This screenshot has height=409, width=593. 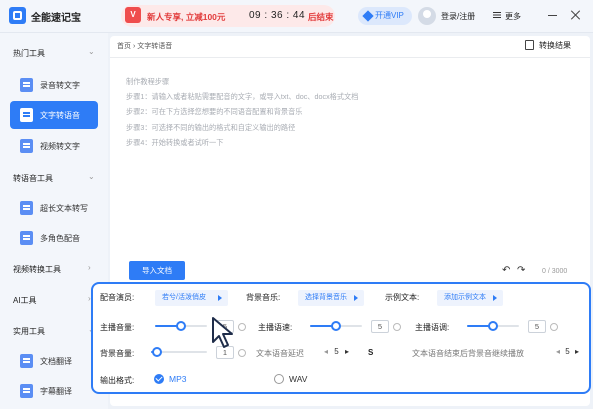 What do you see at coordinates (497, 15) in the screenshot?
I see `menu-icon` at bounding box center [497, 15].